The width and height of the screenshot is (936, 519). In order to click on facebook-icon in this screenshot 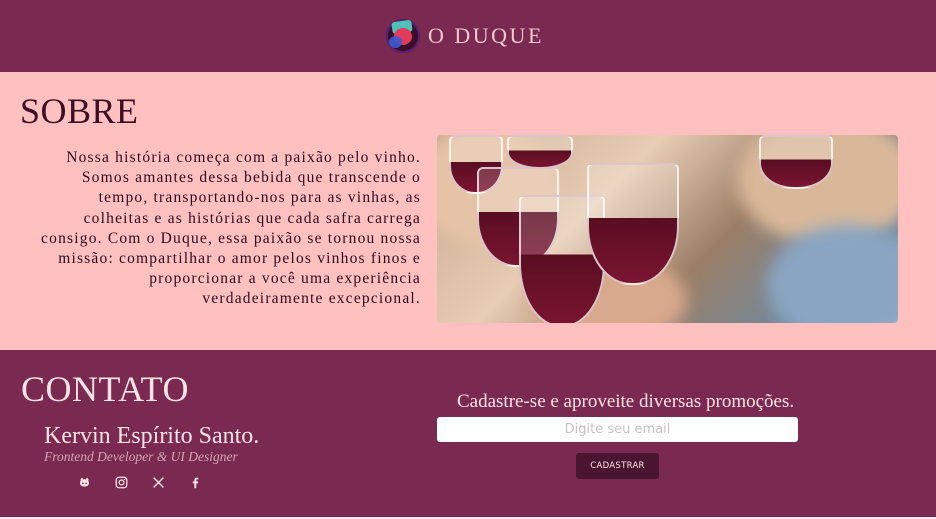, I will do `click(195, 482)`.